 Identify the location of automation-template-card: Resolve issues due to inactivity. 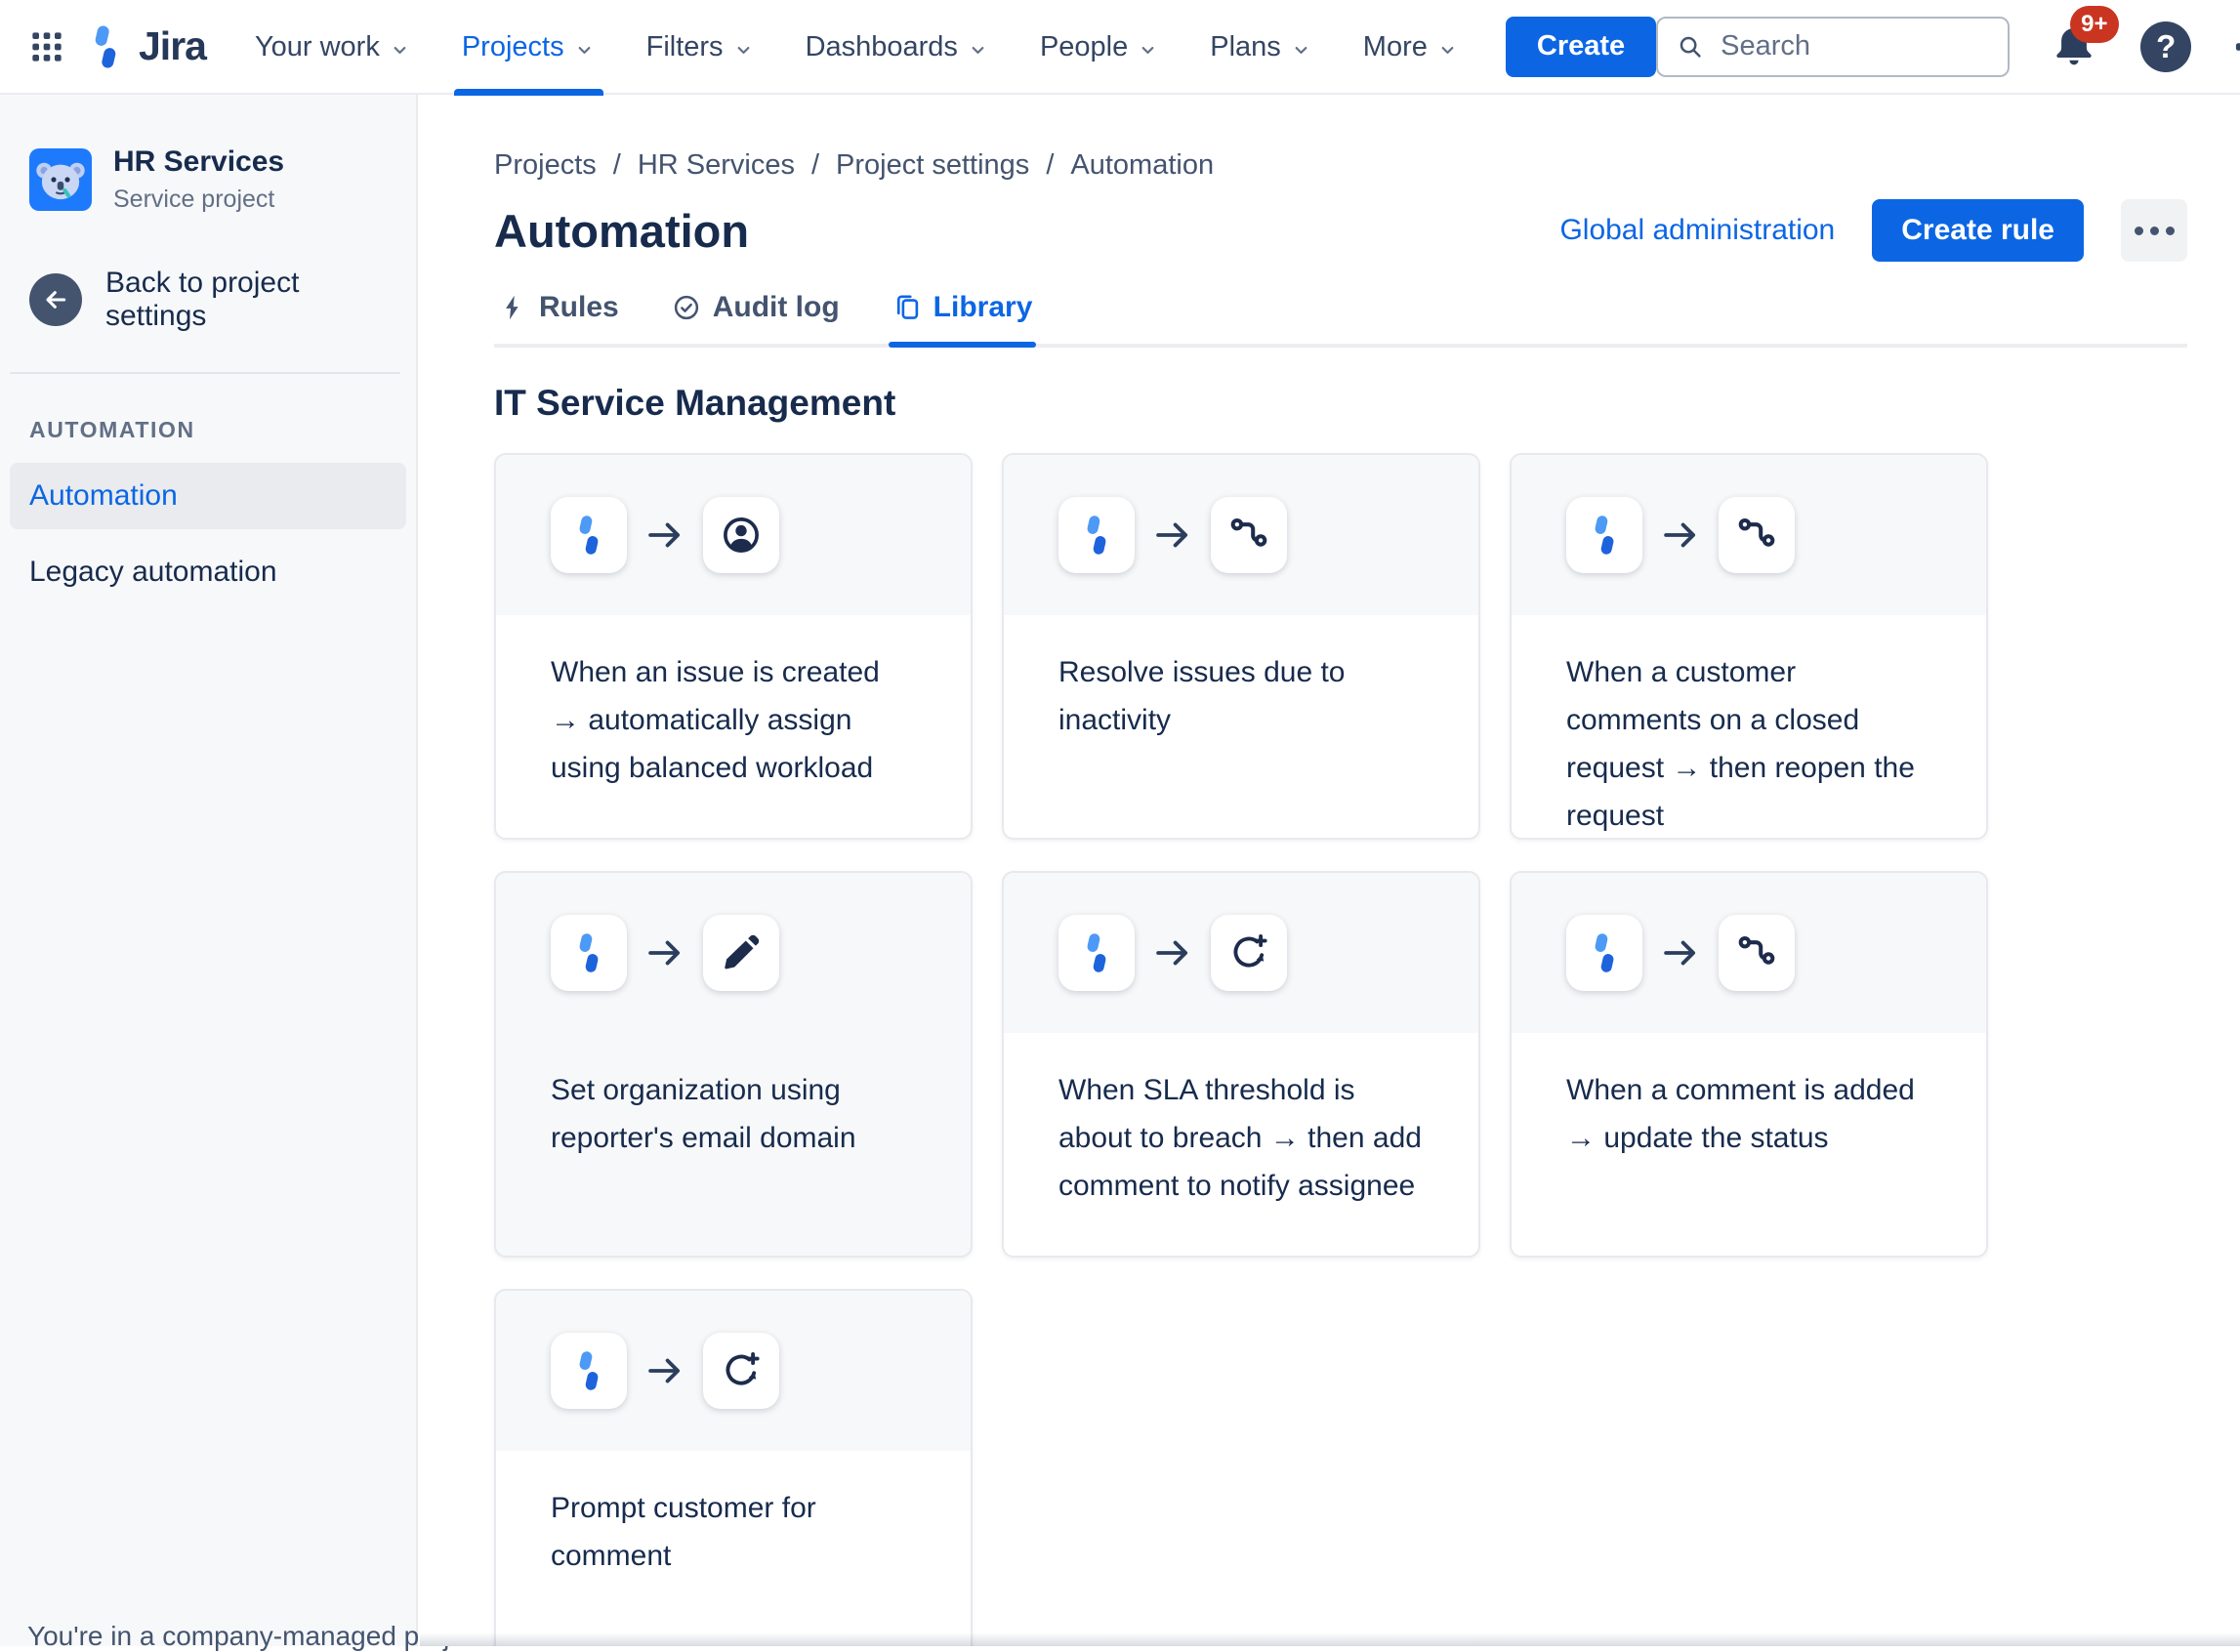
(1241, 646).